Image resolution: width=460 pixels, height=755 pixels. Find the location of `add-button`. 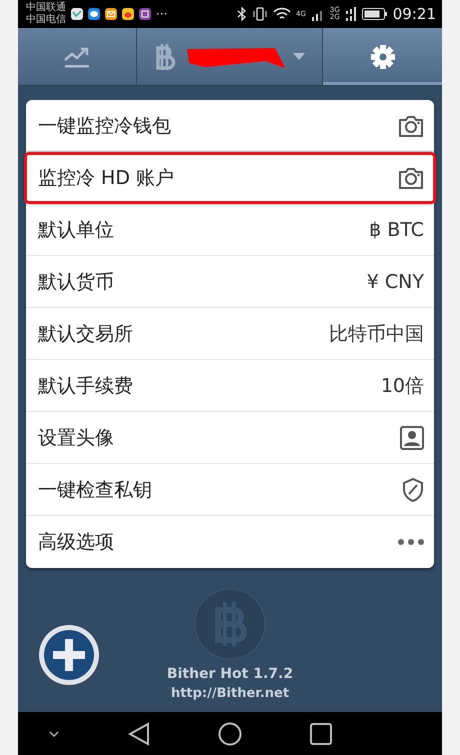

add-button is located at coordinates (69, 655).